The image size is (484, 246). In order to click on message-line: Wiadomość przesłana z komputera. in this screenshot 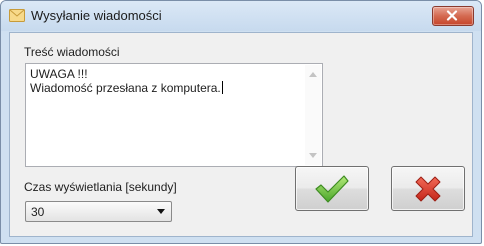, I will do `click(126, 88)`.